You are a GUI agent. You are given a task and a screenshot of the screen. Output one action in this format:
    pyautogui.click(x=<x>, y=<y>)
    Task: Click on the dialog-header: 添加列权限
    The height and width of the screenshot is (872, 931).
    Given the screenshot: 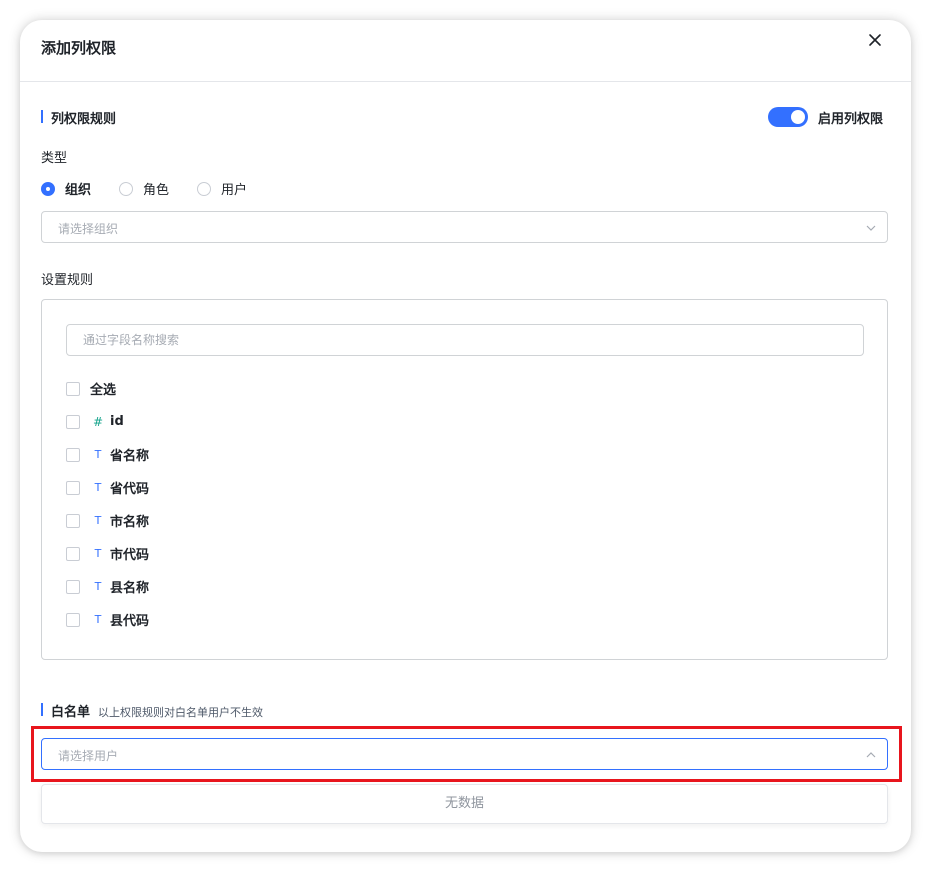 What is the action you would take?
    pyautogui.click(x=465, y=51)
    